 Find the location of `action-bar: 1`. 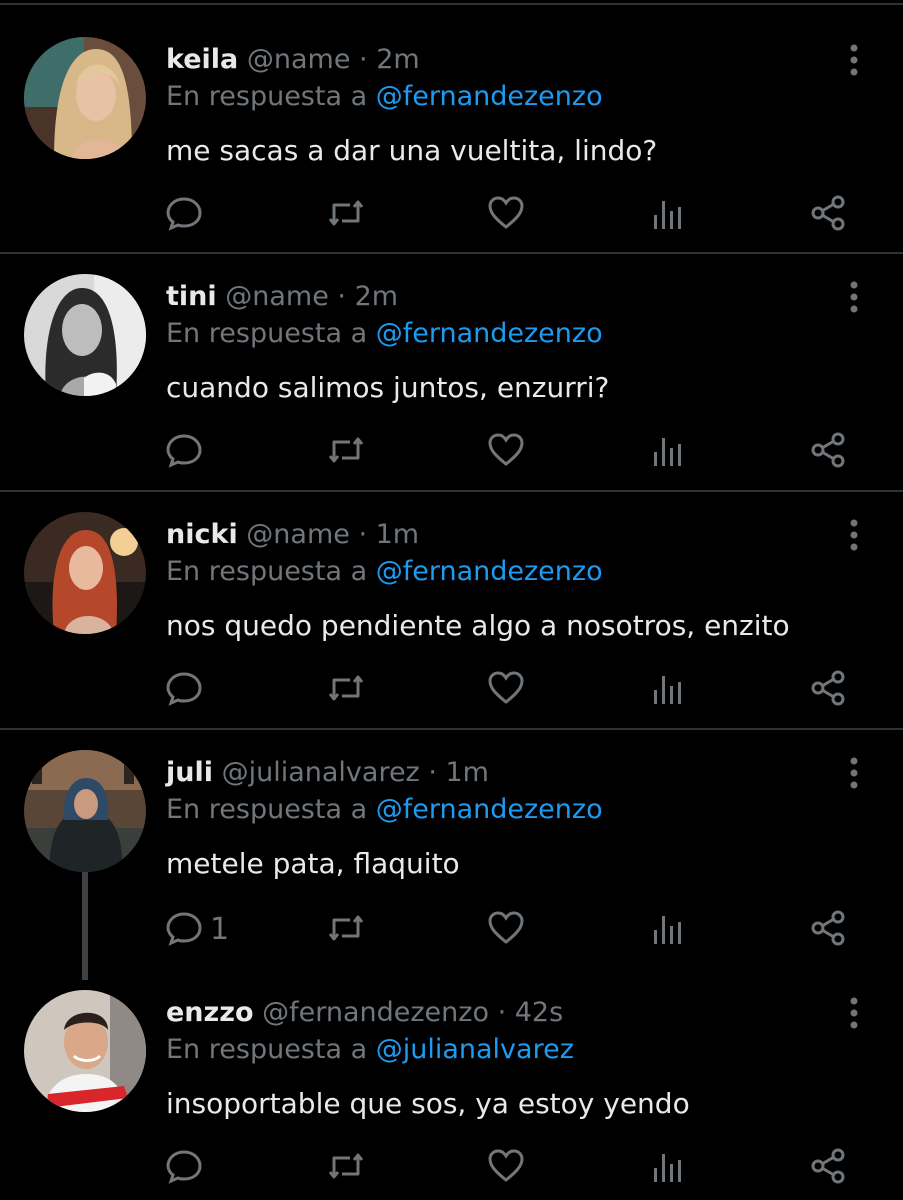

action-bar: 1 is located at coordinates (509, 930).